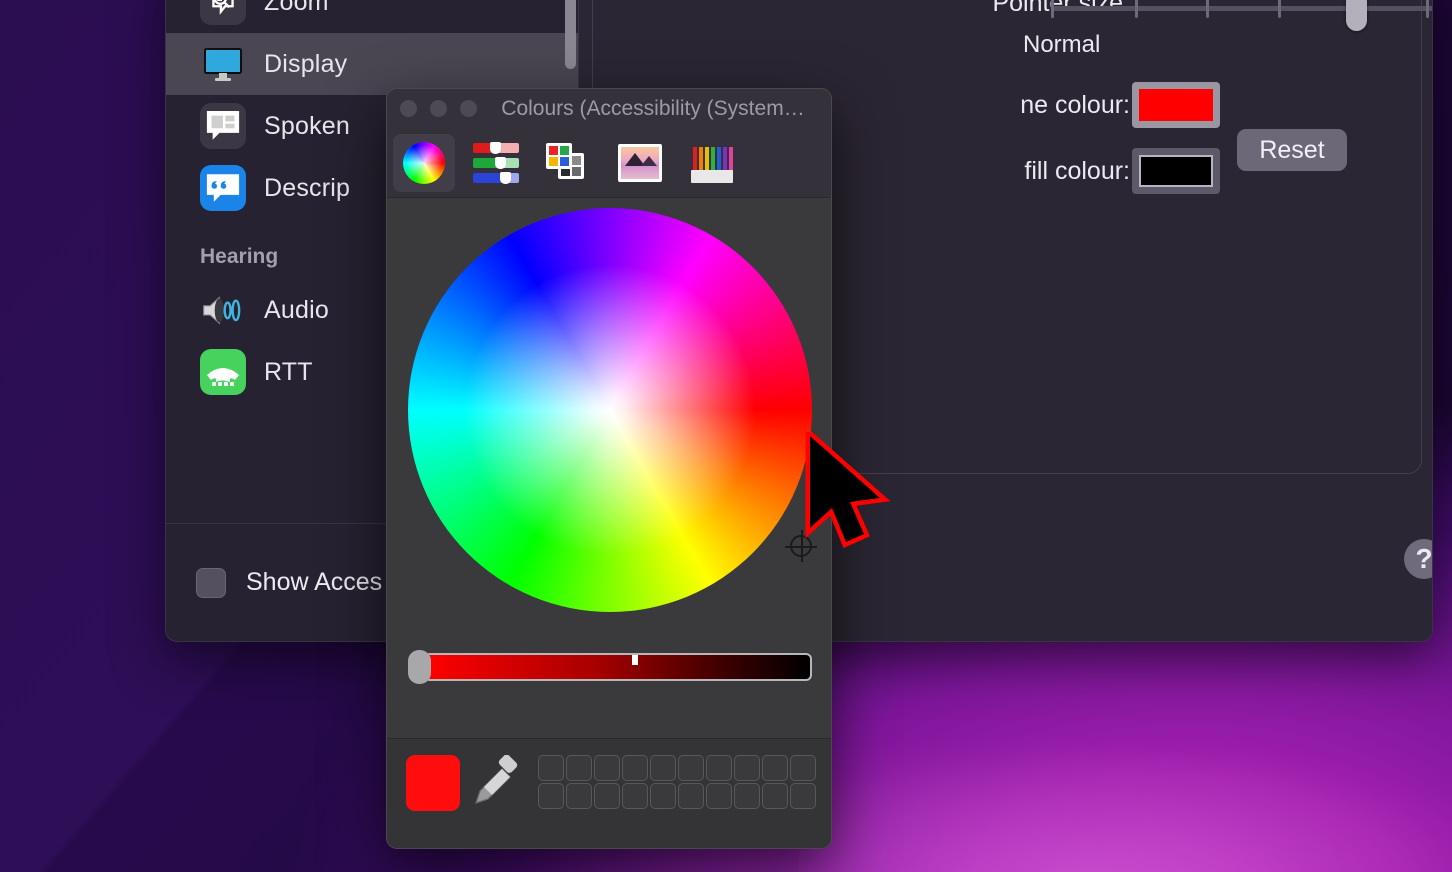  I want to click on outline-colour-swatch, so click(1176, 105).